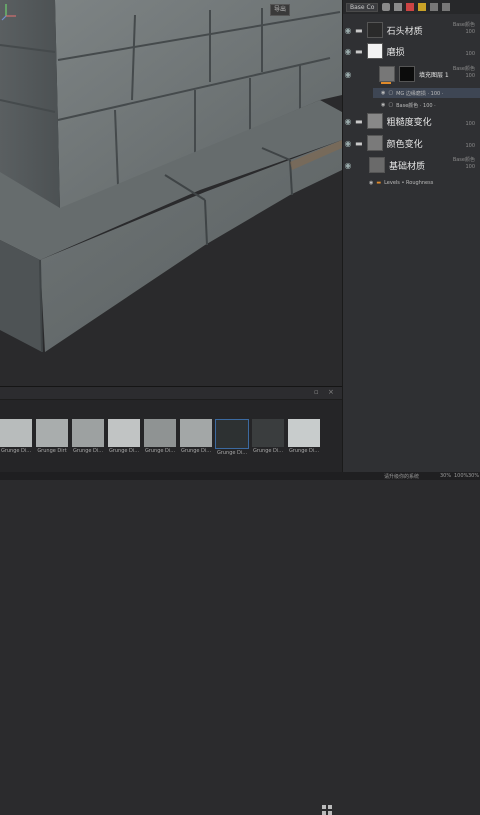 This screenshot has height=815, width=480. I want to click on status-zoom: 30%, so click(446, 476).